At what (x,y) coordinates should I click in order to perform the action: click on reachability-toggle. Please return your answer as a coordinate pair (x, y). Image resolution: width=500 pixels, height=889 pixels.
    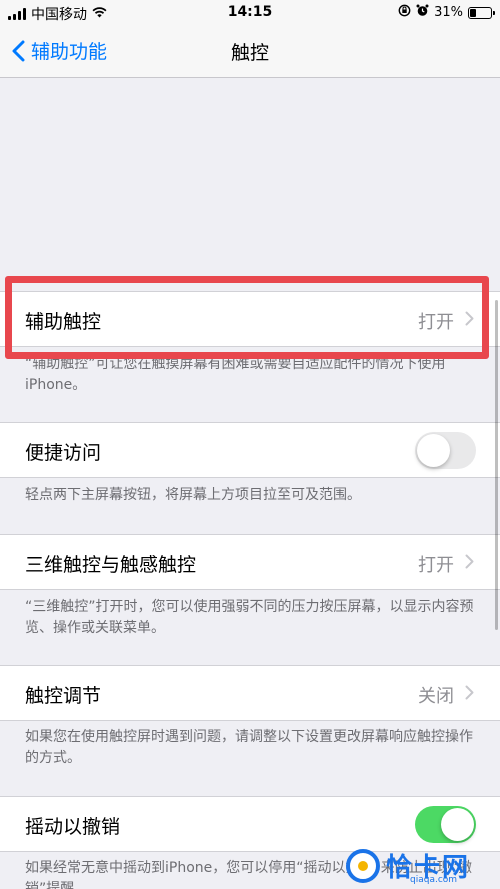
    Looking at the image, I should click on (445, 450).